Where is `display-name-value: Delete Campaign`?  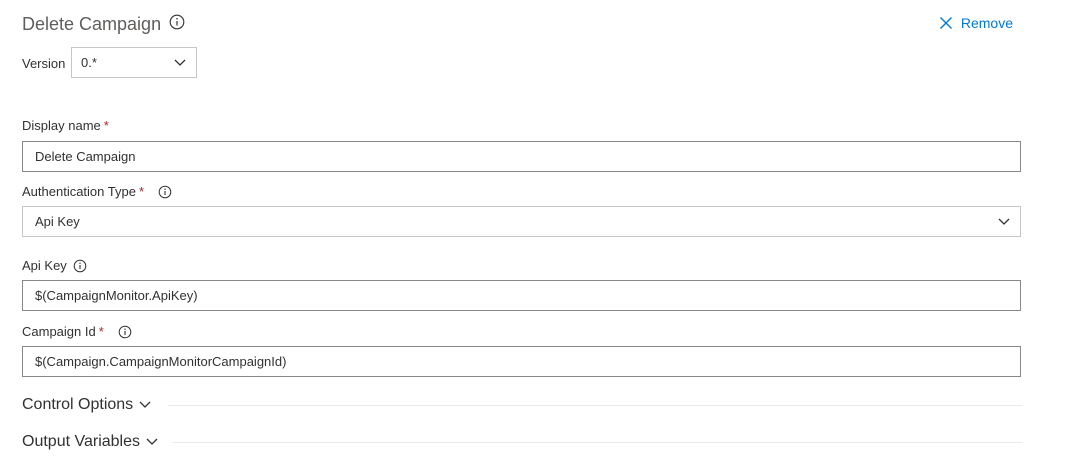 display-name-value: Delete Campaign is located at coordinates (85, 156).